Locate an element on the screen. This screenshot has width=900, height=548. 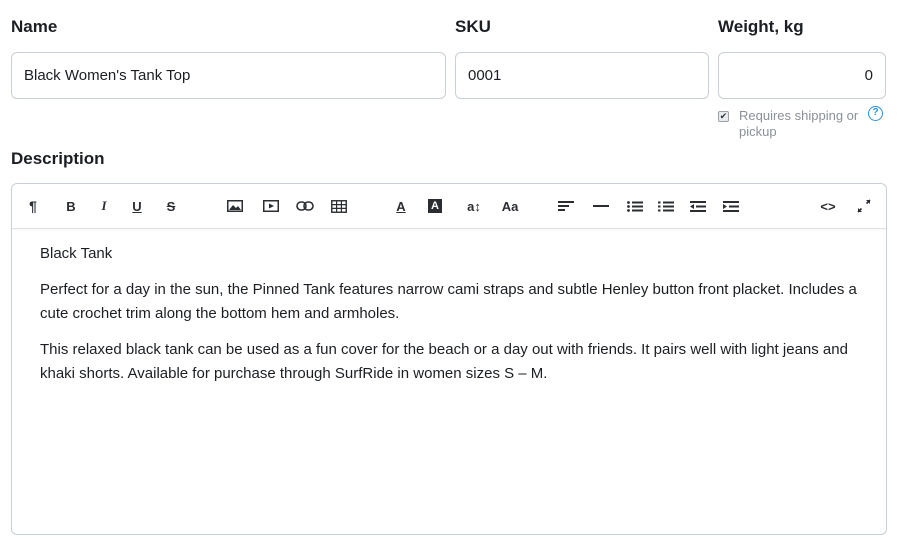
requires-shipping-checkbox: ✔ is located at coordinates (723, 116).